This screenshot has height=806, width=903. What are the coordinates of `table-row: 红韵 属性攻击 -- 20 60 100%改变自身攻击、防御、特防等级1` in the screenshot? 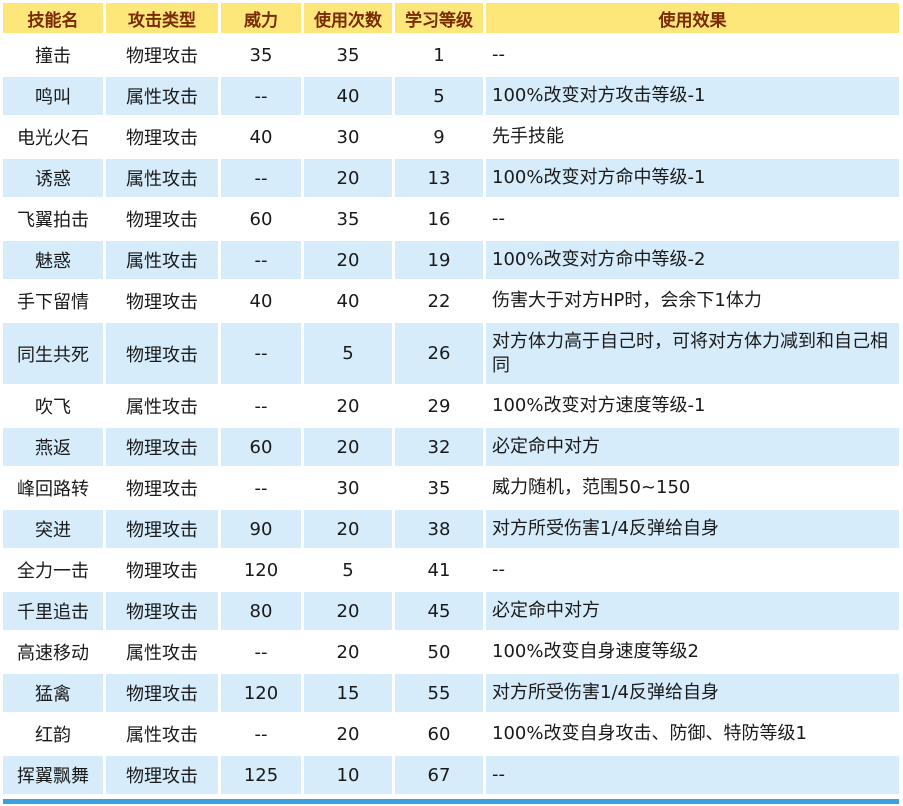 It's located at (451, 734).